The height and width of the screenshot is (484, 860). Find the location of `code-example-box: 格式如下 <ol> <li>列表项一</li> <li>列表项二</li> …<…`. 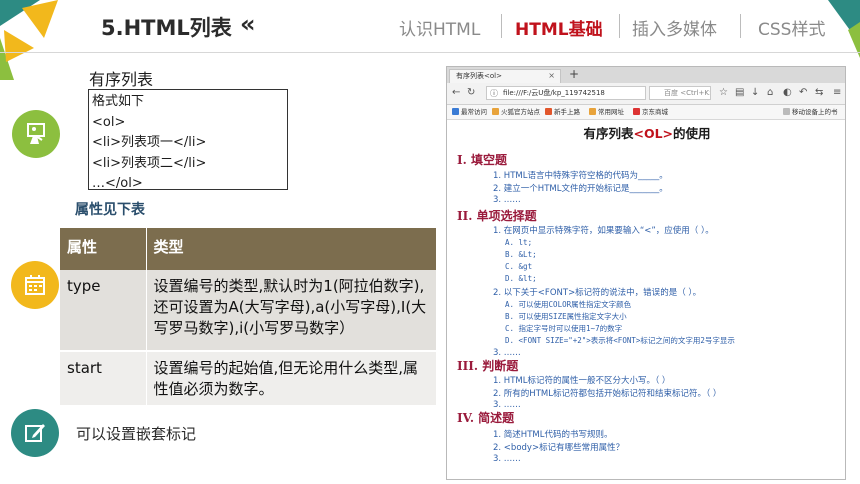

code-example-box: 格式如下 <ol> <li>列表项一</li> <li>列表项二</li> …<… is located at coordinates (188, 140).